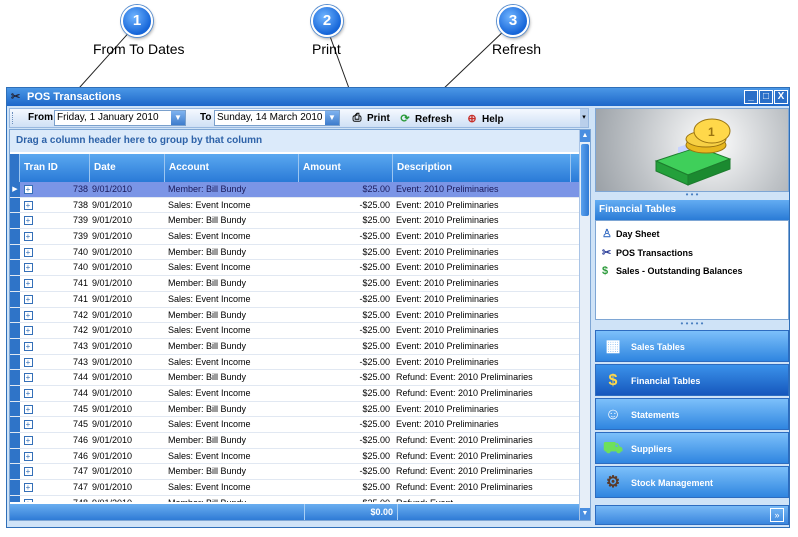 The image size is (798, 537). What do you see at coordinates (692, 324) in the screenshot?
I see `splitter-bottom: • • • • •` at bounding box center [692, 324].